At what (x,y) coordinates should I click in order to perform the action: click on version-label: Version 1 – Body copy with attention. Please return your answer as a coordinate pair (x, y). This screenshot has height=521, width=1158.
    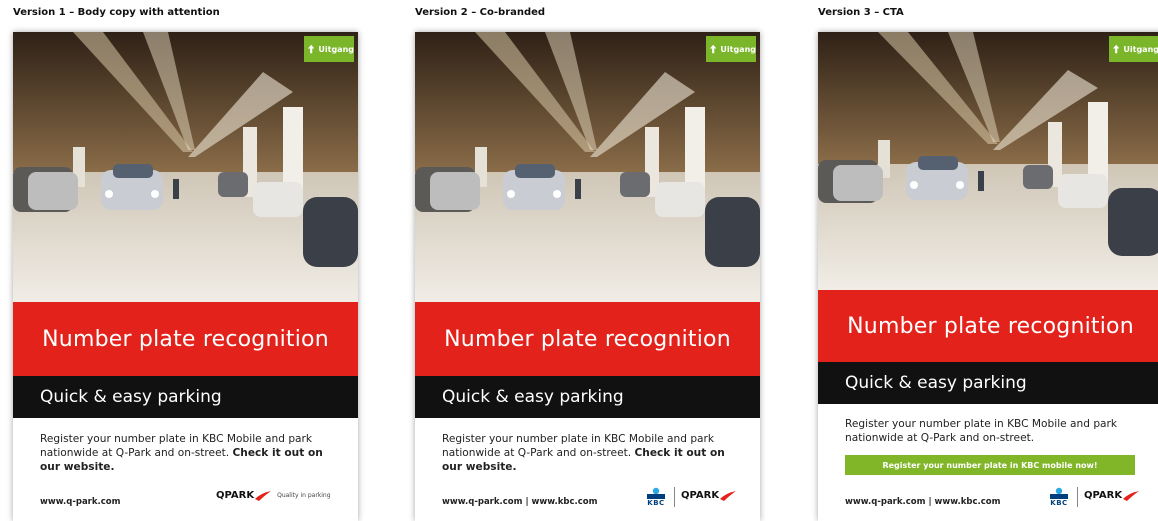
    Looking at the image, I should click on (116, 12).